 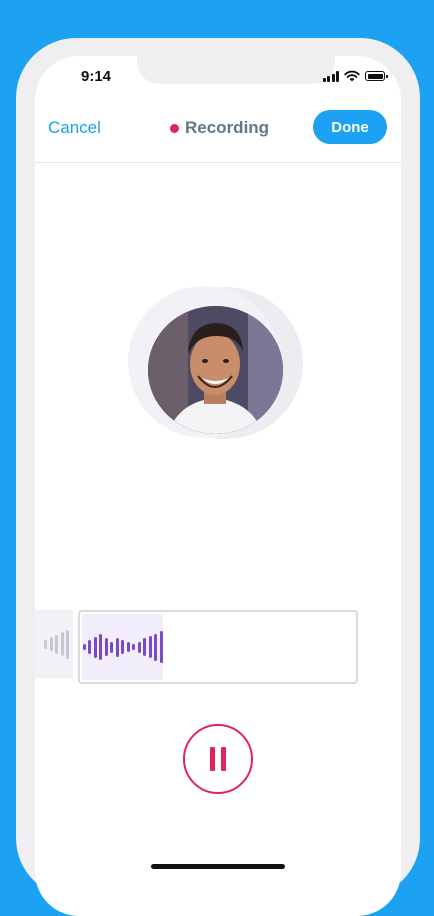 I want to click on profile-photo-icon, so click(x=215, y=370).